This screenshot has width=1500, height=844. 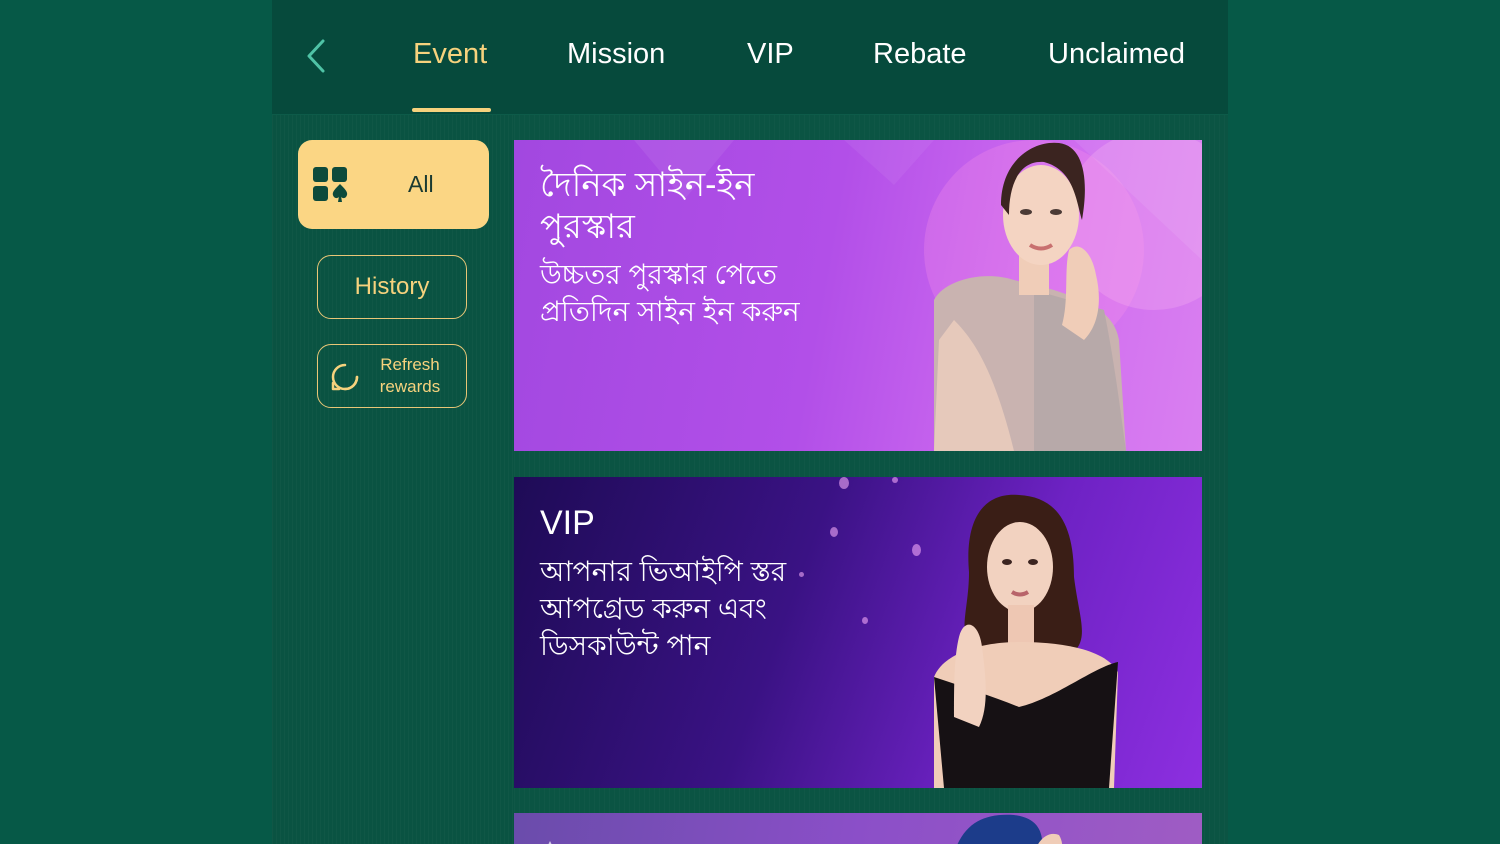 I want to click on history-button: History, so click(x=392, y=287).